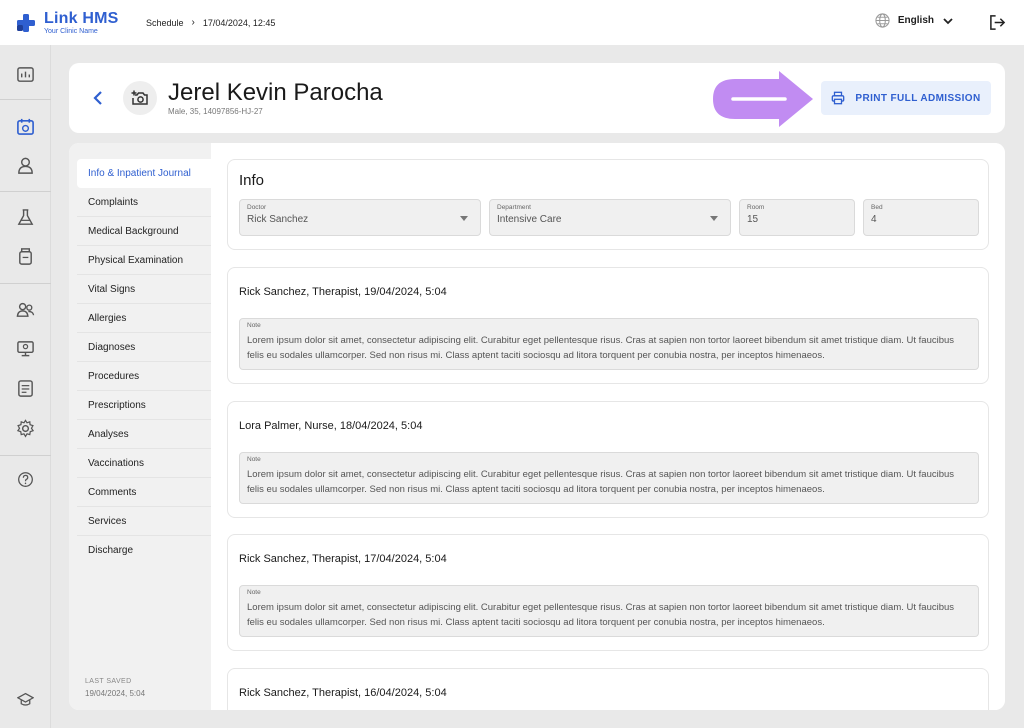  I want to click on language-selector: English, so click(914, 20).